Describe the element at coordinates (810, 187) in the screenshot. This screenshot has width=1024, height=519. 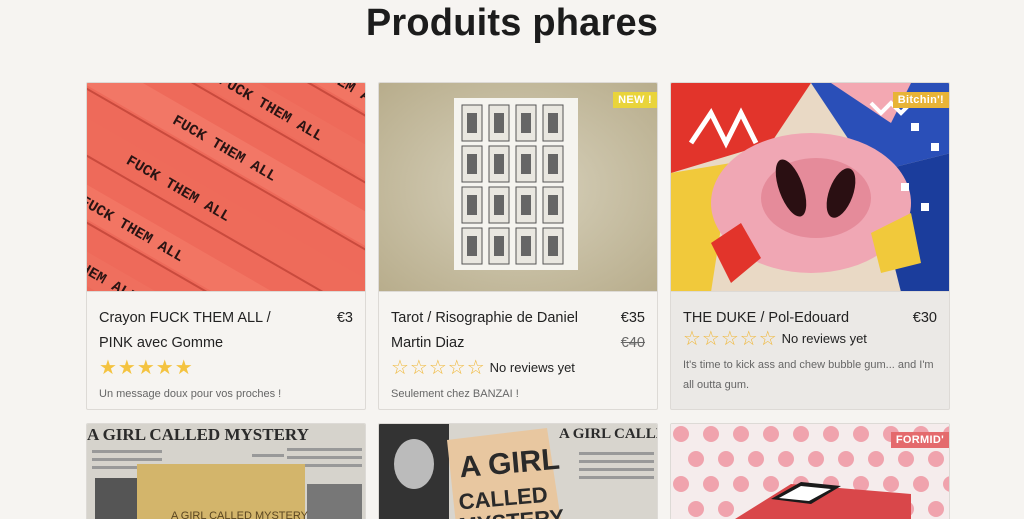
I see `duke-artwork-image: Bitchin'!` at that location.